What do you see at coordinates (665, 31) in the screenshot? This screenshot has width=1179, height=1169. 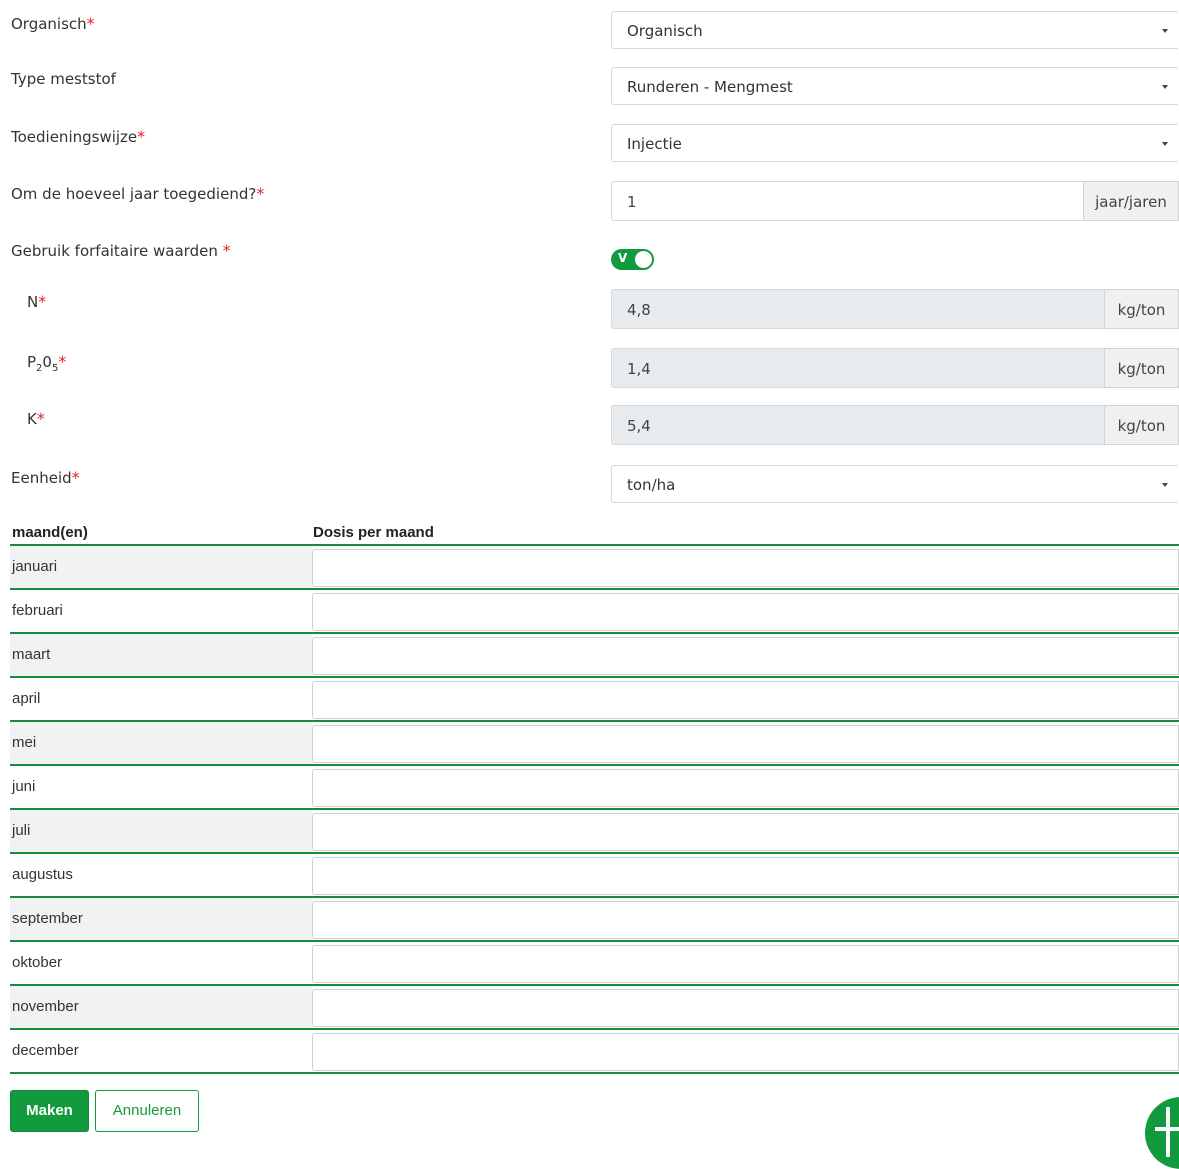 I see `organisch-selected-value: Organisch` at bounding box center [665, 31].